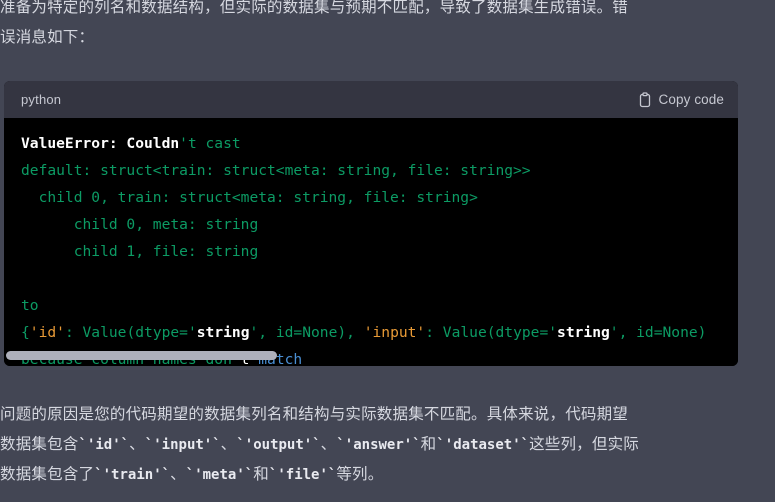 The image size is (775, 502). What do you see at coordinates (662, 332) in the screenshot?
I see `code-token: , id=None)` at bounding box center [662, 332].